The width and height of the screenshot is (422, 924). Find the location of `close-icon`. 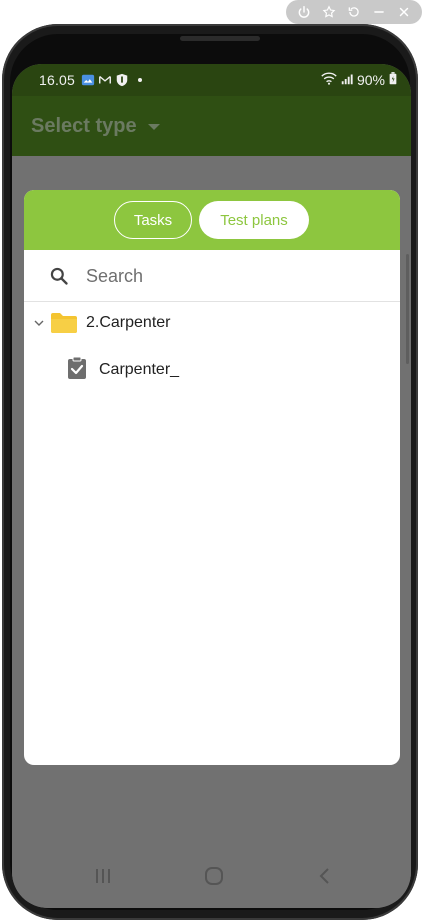

close-icon is located at coordinates (404, 12).